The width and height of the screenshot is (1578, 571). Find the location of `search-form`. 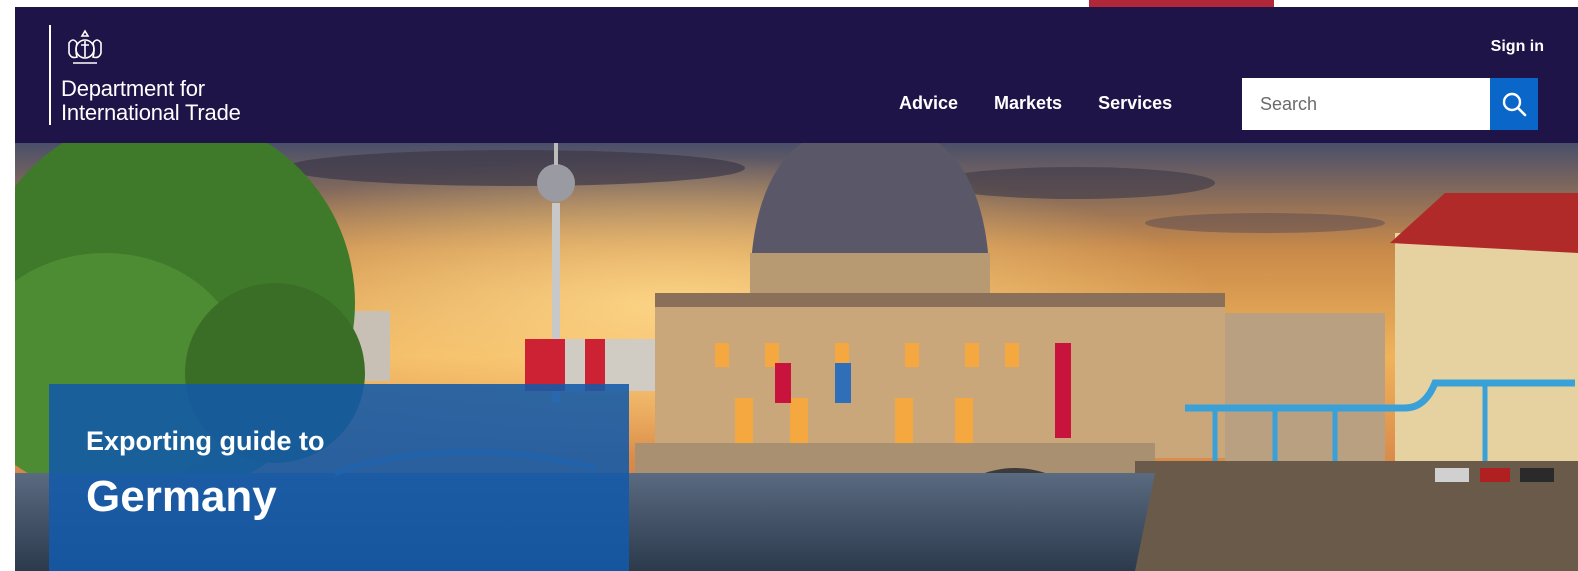

search-form is located at coordinates (1390, 104).